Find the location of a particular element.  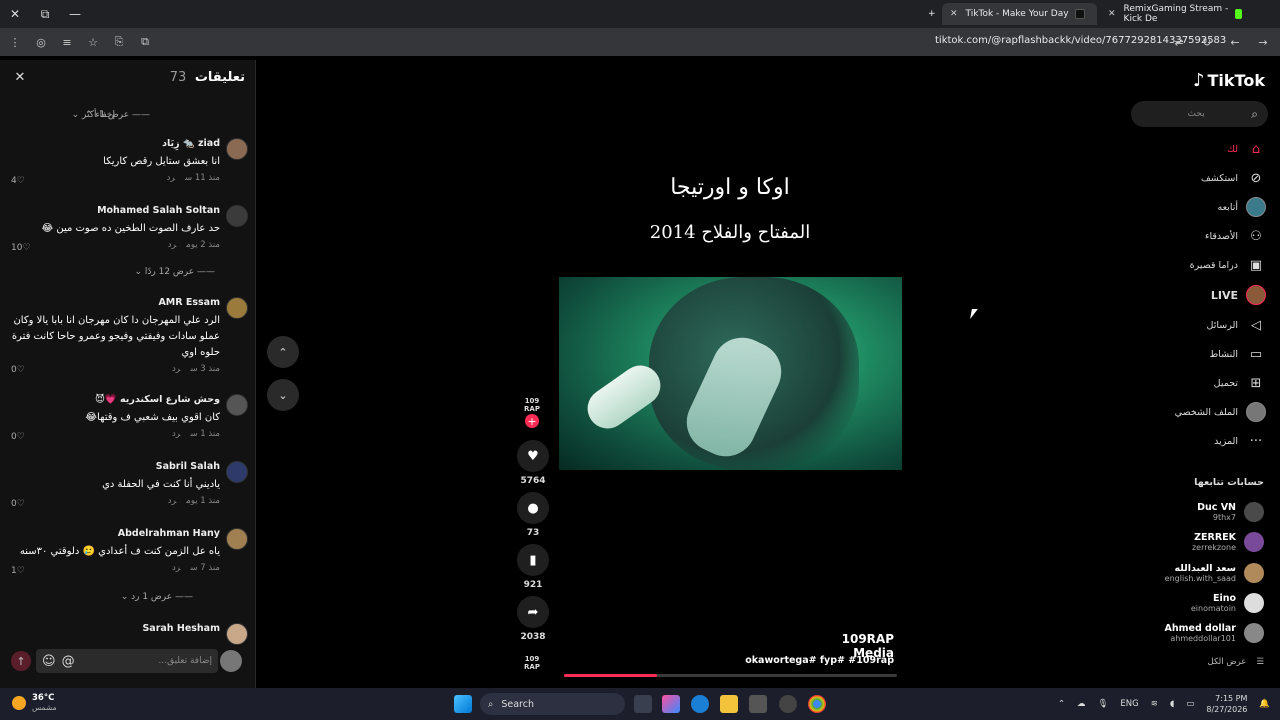

reload-icon: ↻ is located at coordinates (1207, 42).